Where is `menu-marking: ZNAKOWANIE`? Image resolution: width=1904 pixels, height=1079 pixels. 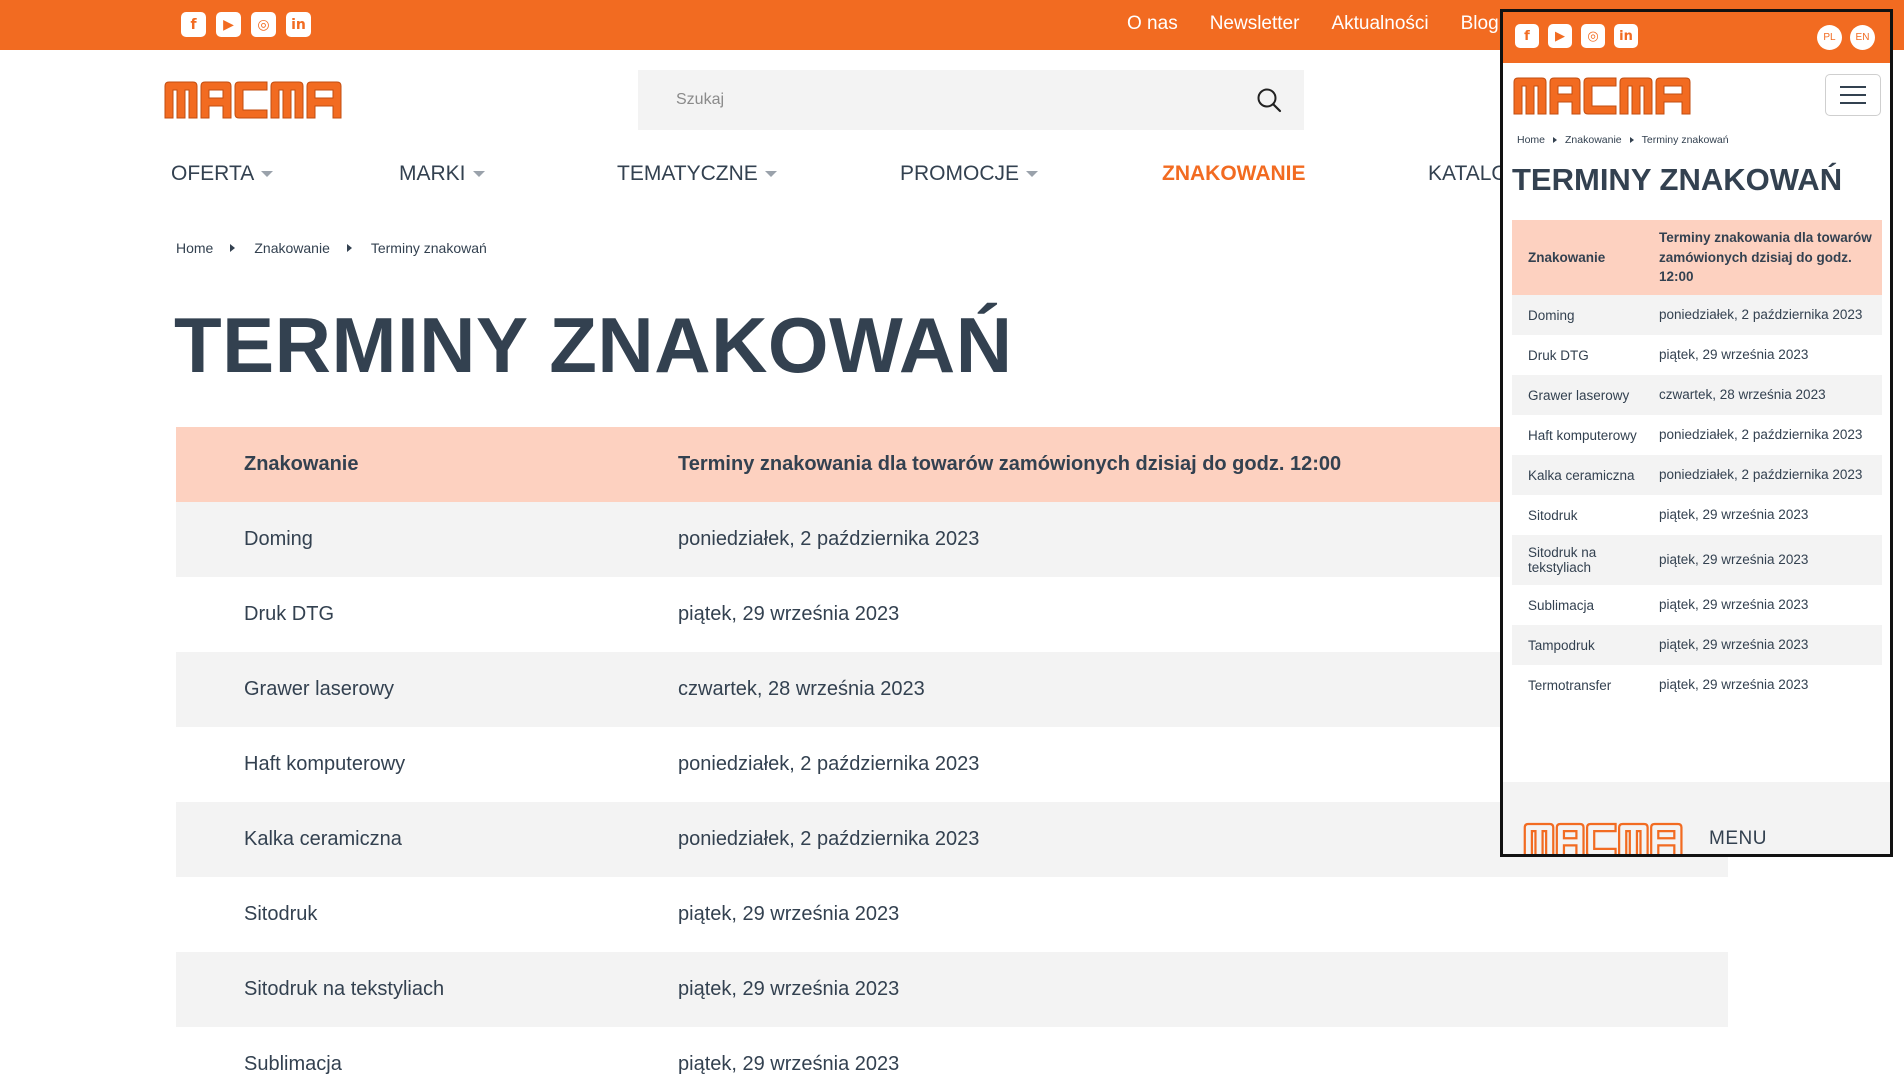
menu-marking: ZNAKOWANIE is located at coordinates (1234, 174).